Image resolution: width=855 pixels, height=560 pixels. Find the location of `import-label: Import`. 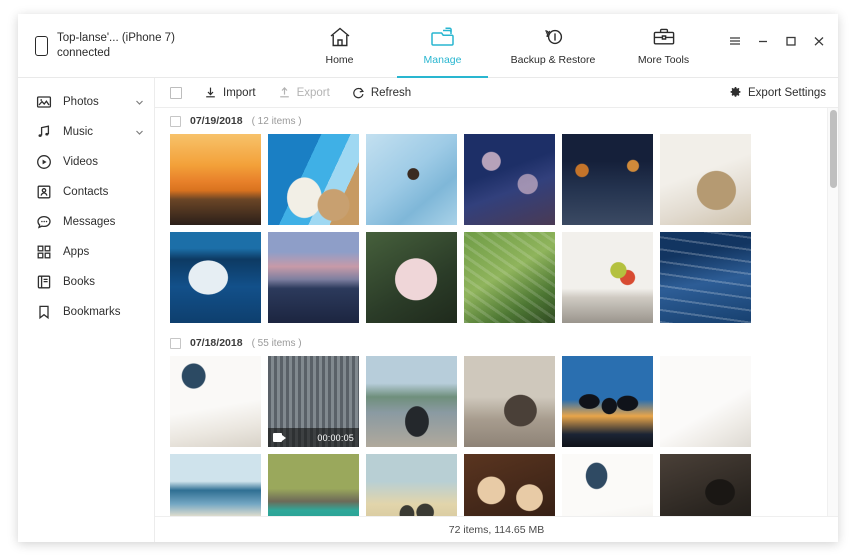

import-label: Import is located at coordinates (239, 92).